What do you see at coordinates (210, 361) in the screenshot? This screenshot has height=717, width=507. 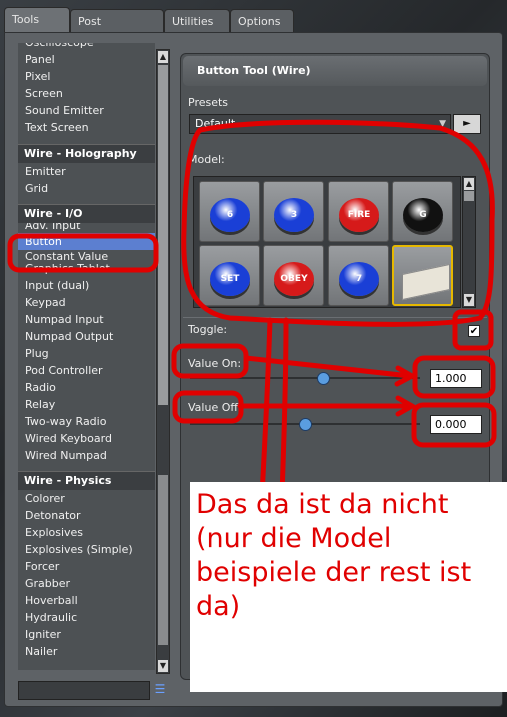 I see `annotation-circle-value-on-label` at bounding box center [210, 361].